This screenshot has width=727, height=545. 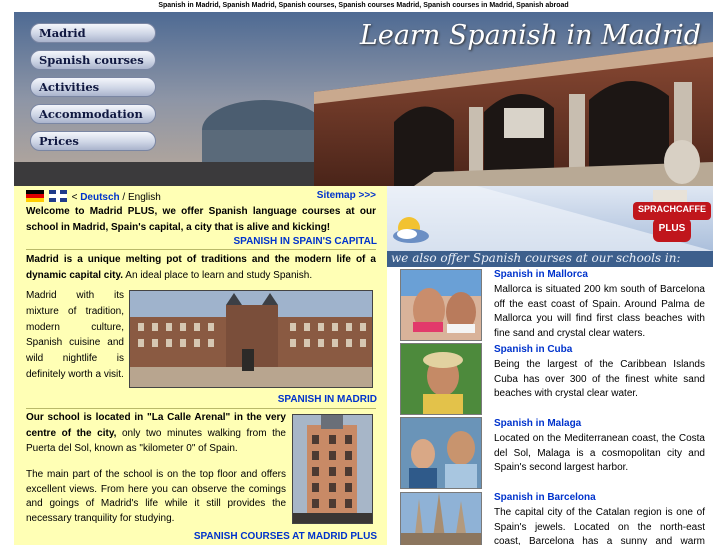 What do you see at coordinates (285, 536) in the screenshot?
I see `spanish-courses-at-madrid-plus-link: SPANISH COURSES AT MADRID PLUS` at bounding box center [285, 536].